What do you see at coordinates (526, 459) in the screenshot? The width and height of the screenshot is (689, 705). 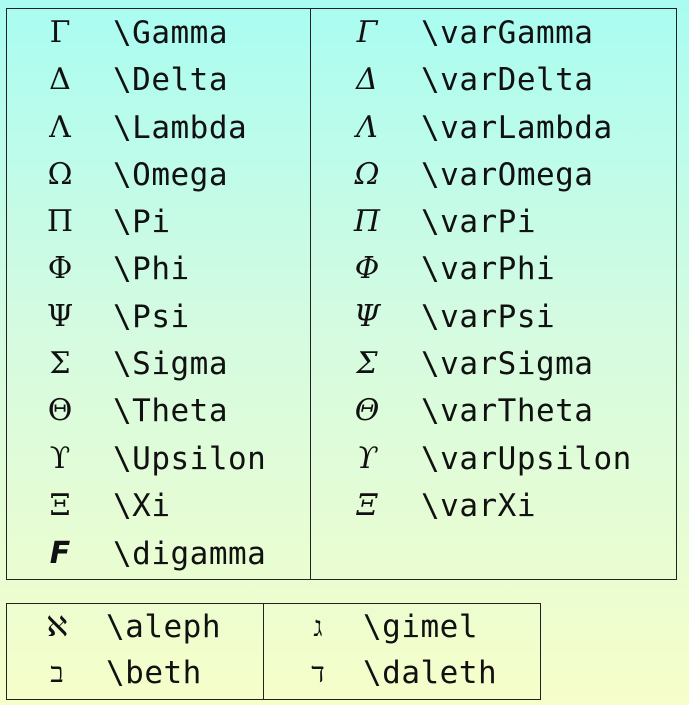 I see `latex-command: \varUpsilon` at bounding box center [526, 459].